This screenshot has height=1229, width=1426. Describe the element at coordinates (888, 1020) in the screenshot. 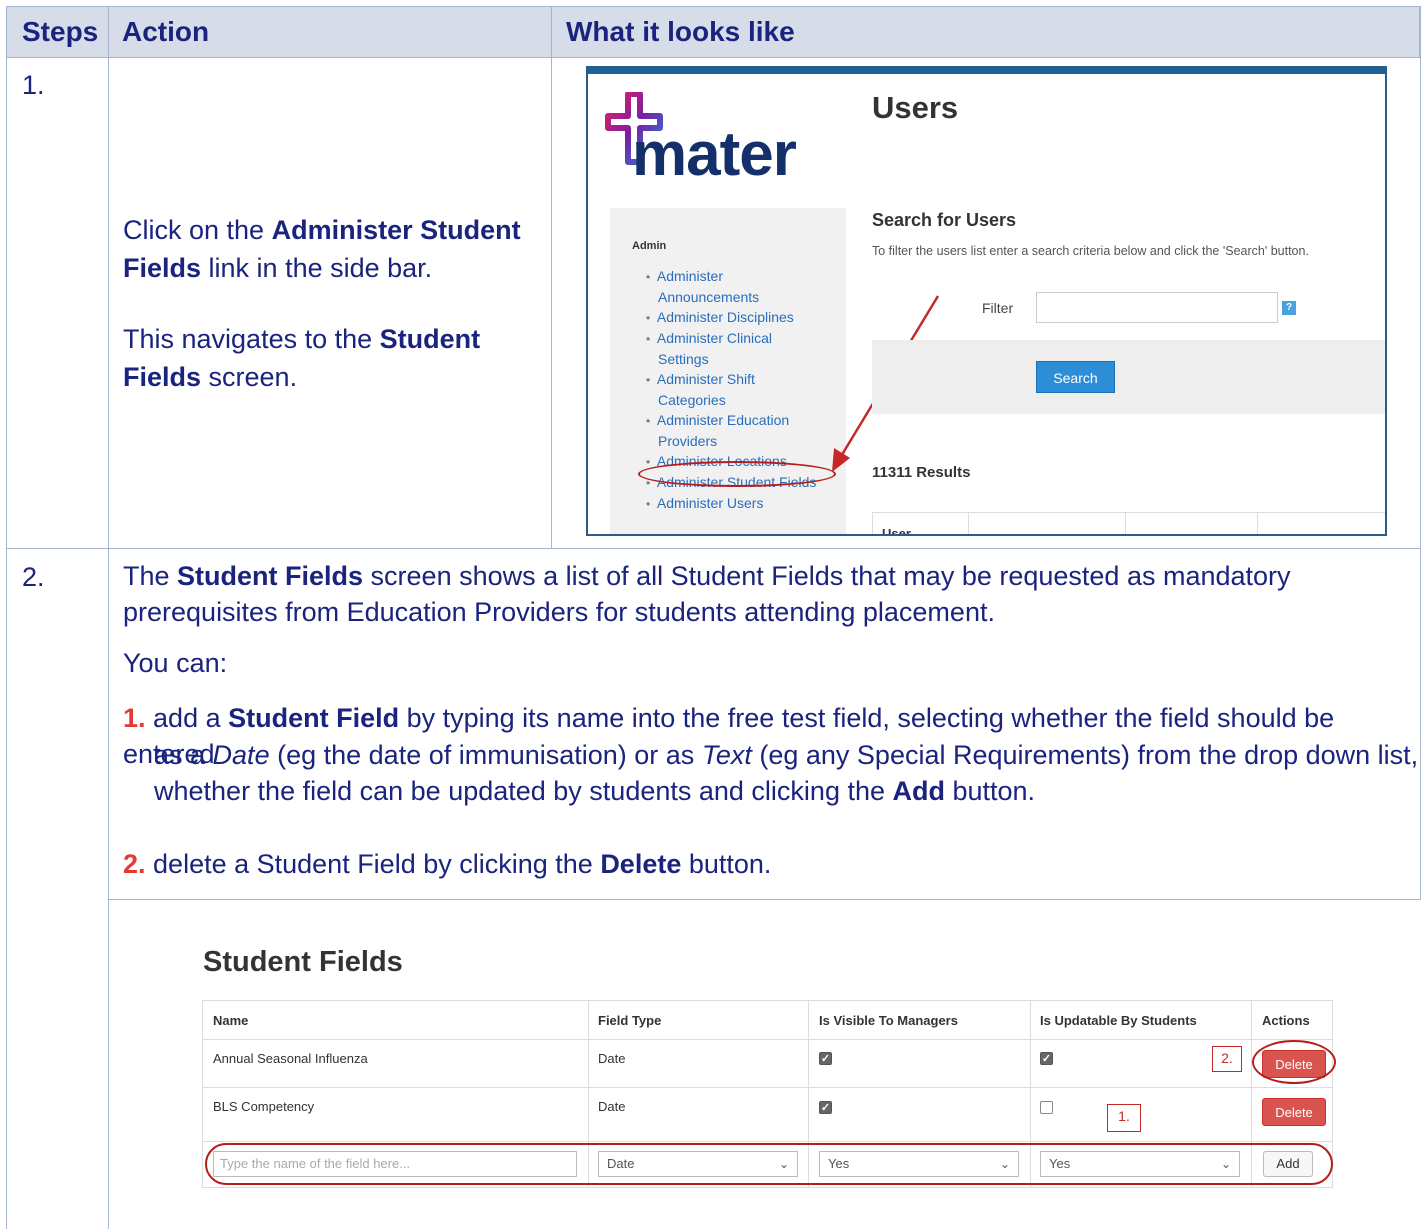

I see `col-visible-to-managers: Is Visible To Managers` at that location.